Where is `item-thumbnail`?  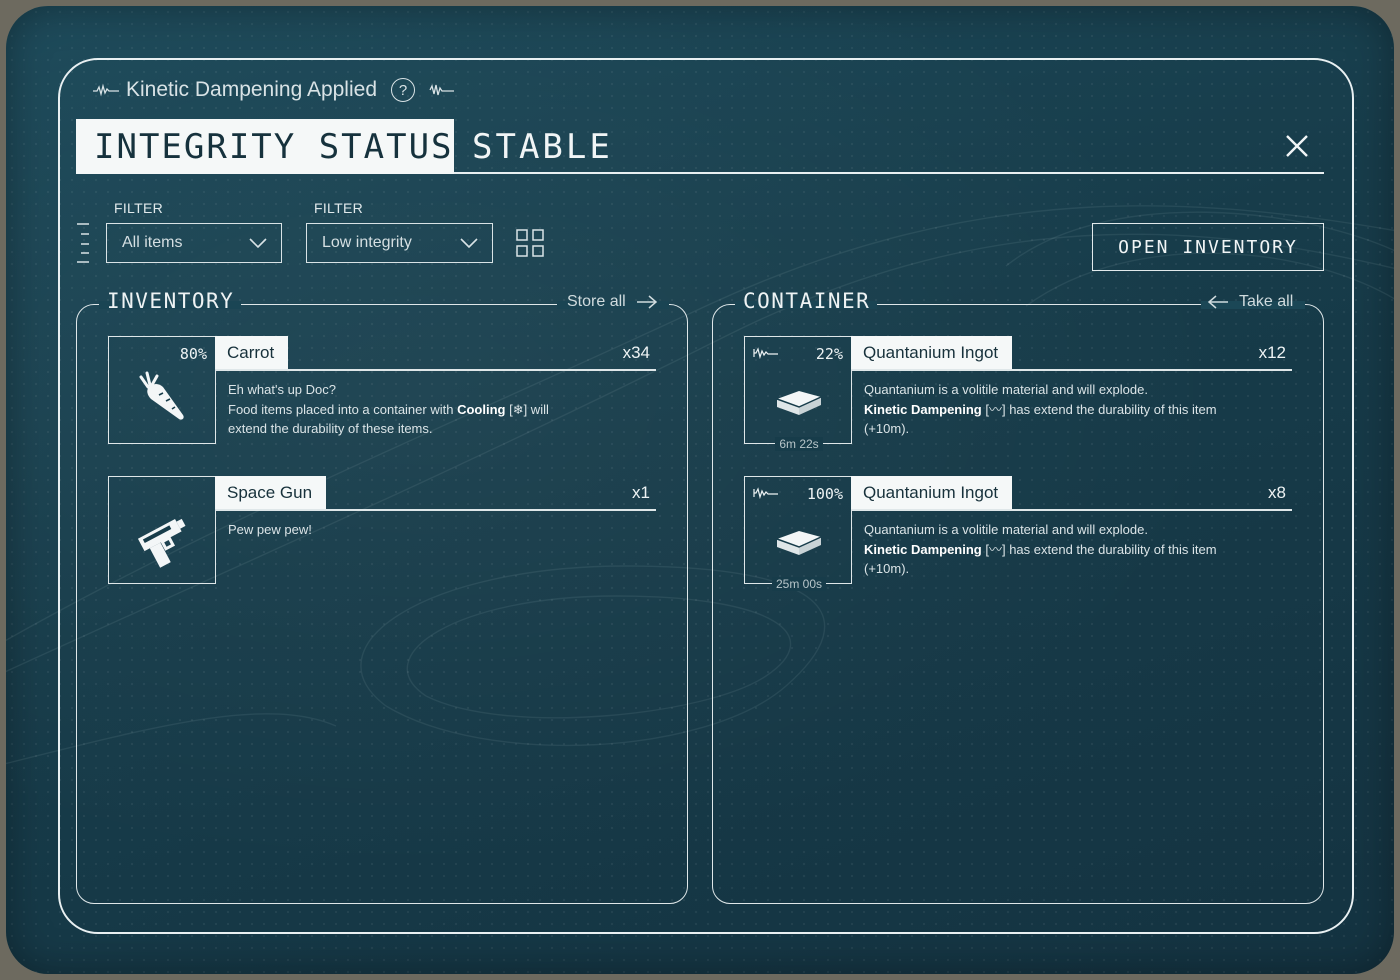
item-thumbnail is located at coordinates (162, 530).